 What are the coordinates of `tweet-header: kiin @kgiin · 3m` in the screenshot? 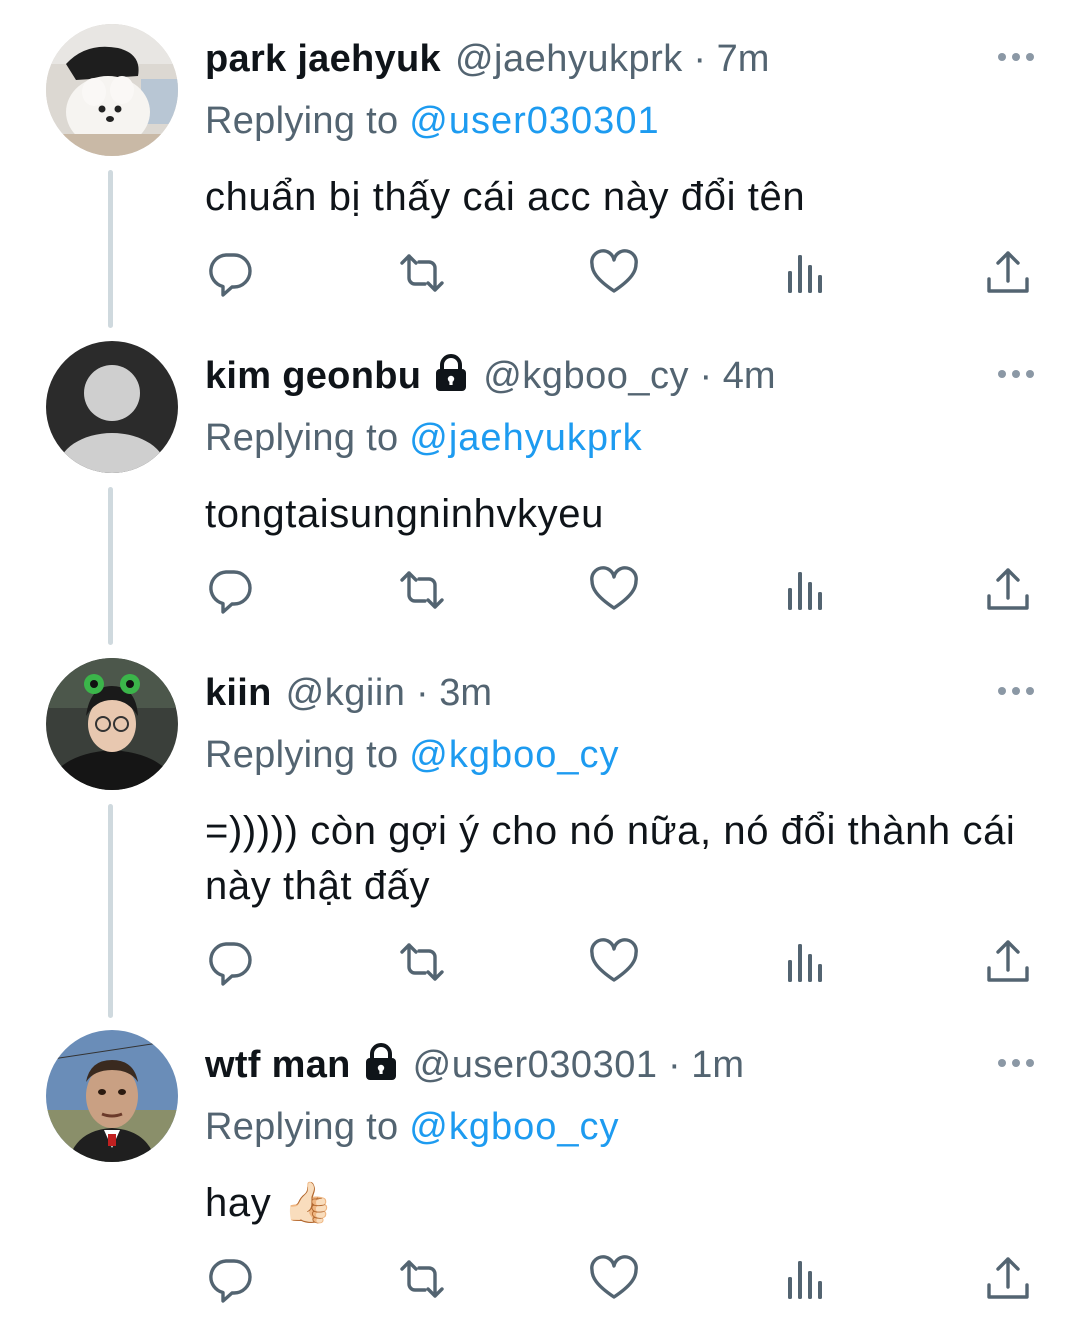 It's located at (348, 693).